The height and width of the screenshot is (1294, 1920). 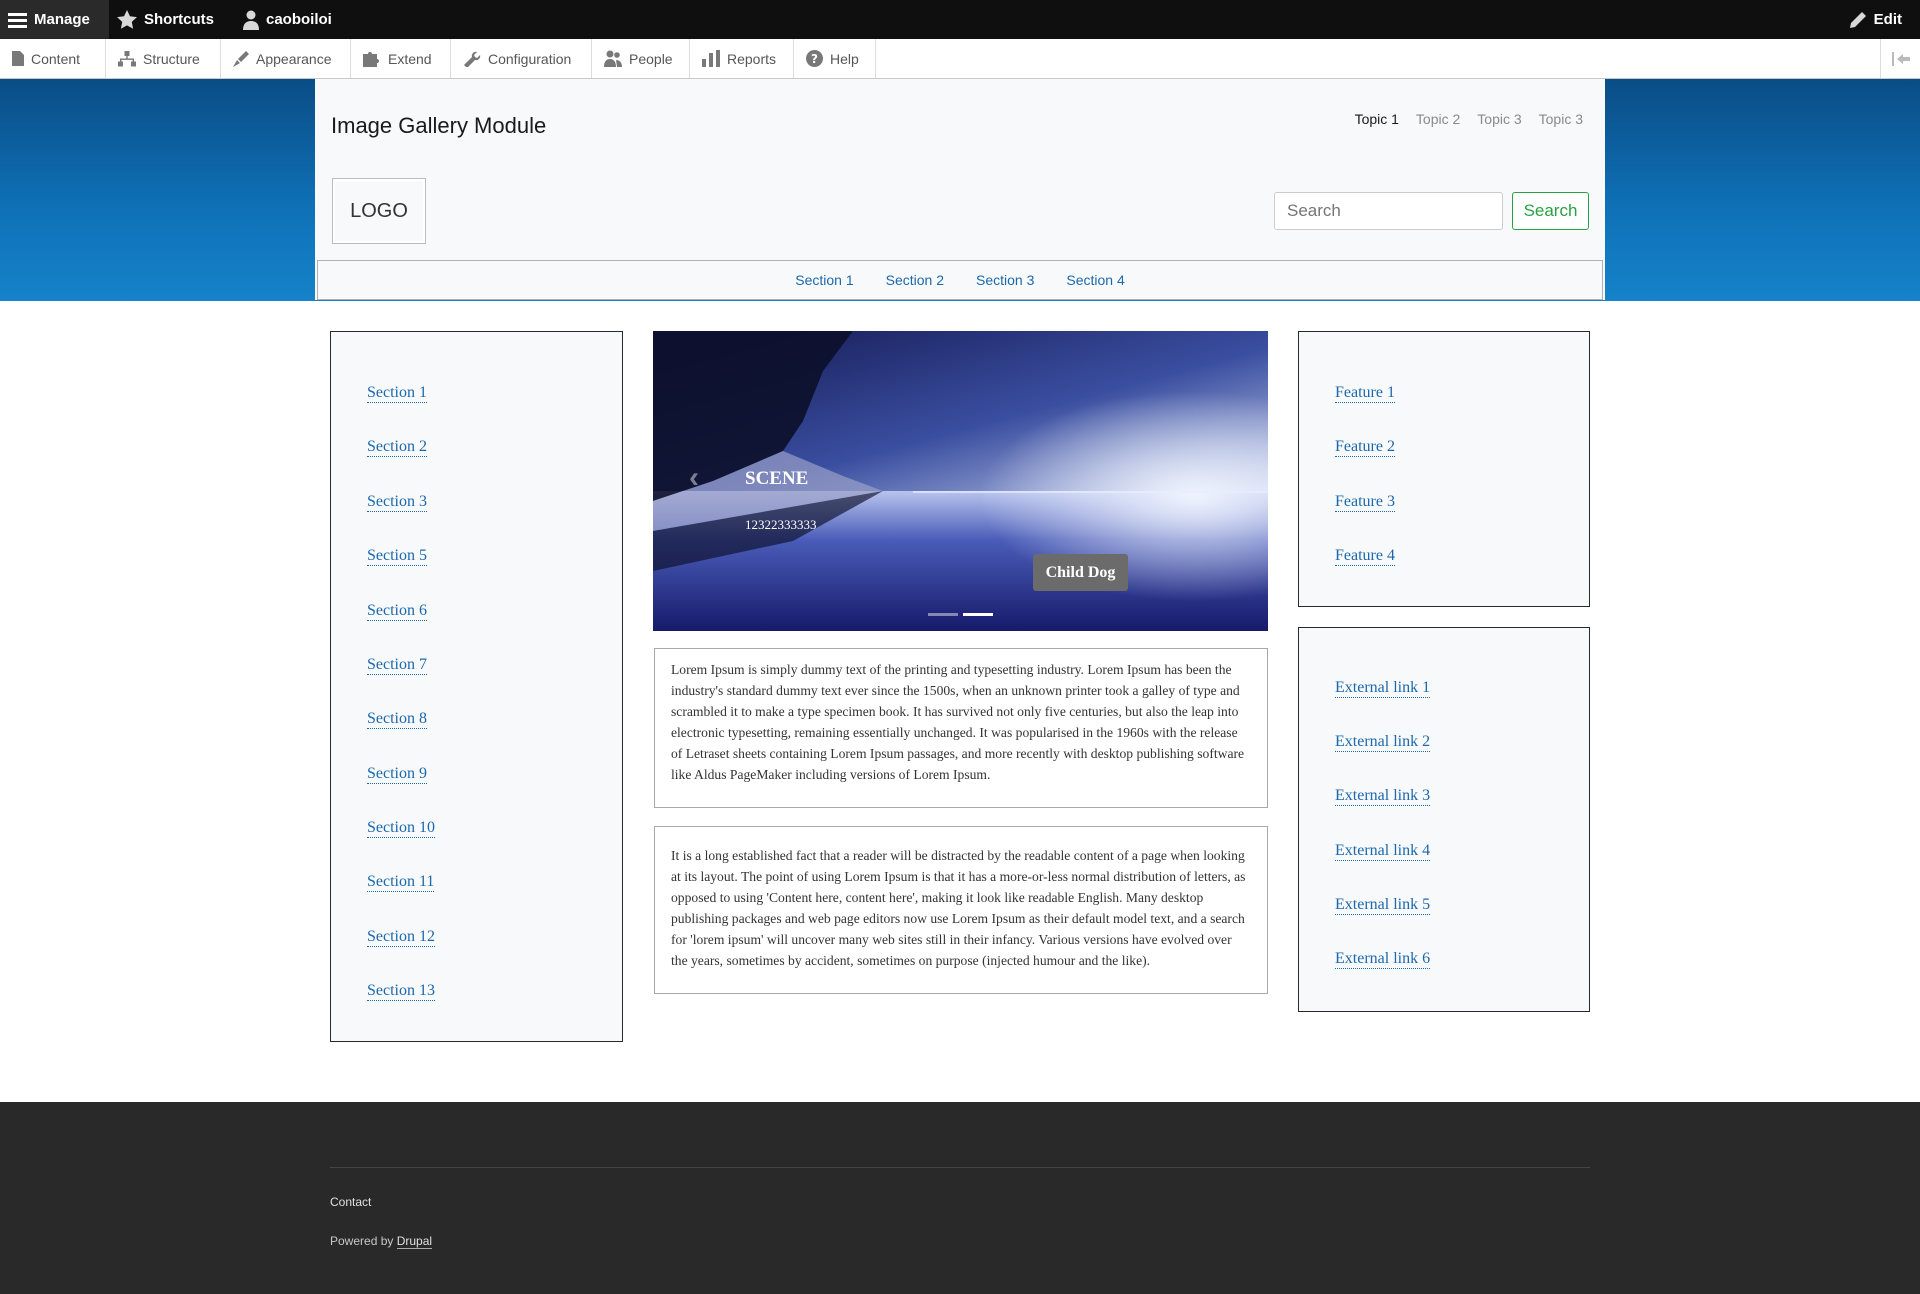 I want to click on sidebar-link: Section 5, so click(x=397, y=556).